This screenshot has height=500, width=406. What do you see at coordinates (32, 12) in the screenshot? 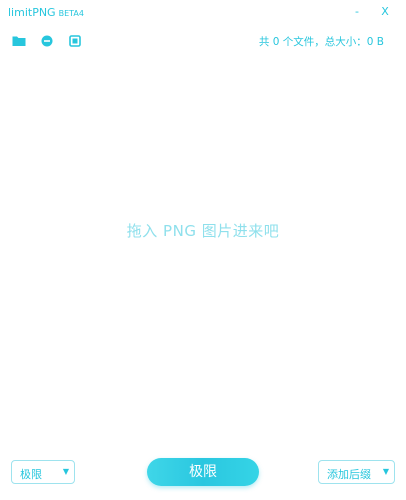
I see `app-name: limitPNG` at bounding box center [32, 12].